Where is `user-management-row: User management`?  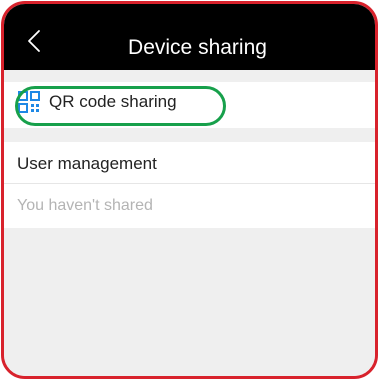
user-management-row: User management is located at coordinates (189, 163).